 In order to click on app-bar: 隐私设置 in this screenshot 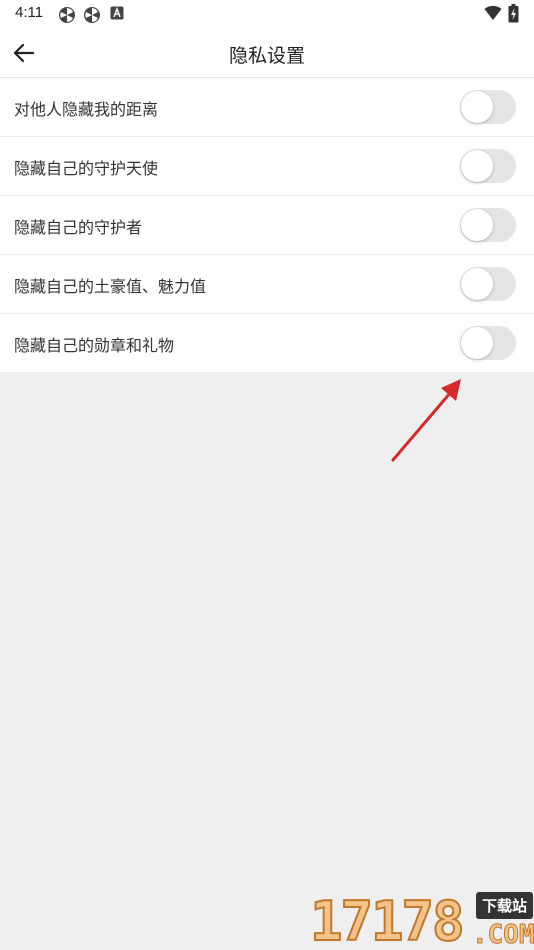, I will do `click(267, 53)`.